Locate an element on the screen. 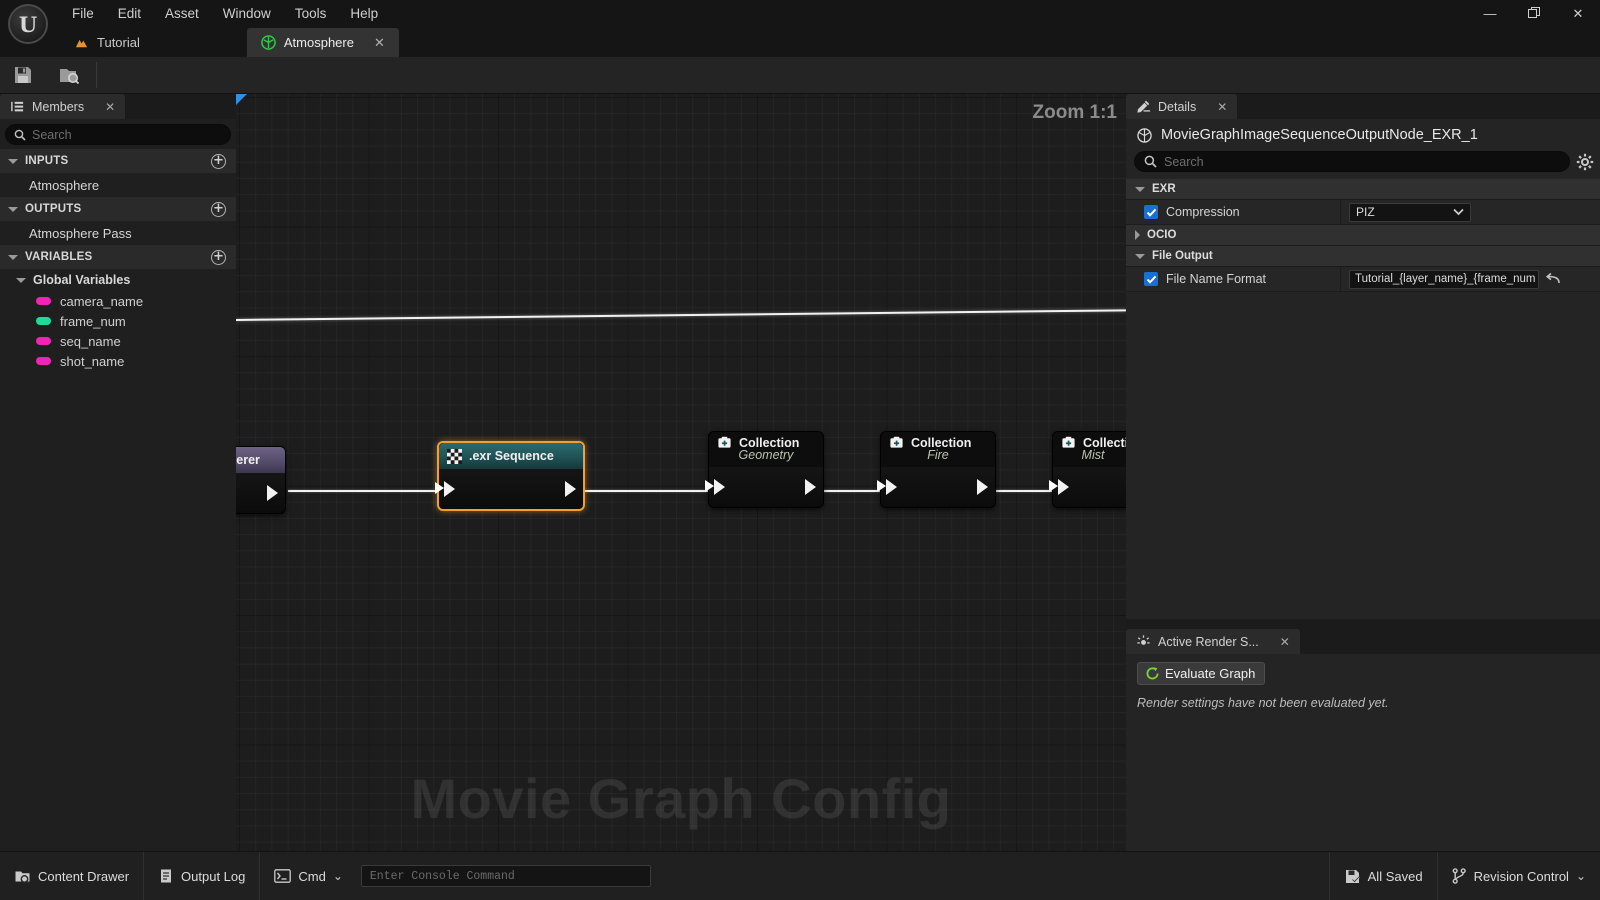 This screenshot has height=900, width=1600. tab-atmosphere-close-icon: ✕ is located at coordinates (379, 43).